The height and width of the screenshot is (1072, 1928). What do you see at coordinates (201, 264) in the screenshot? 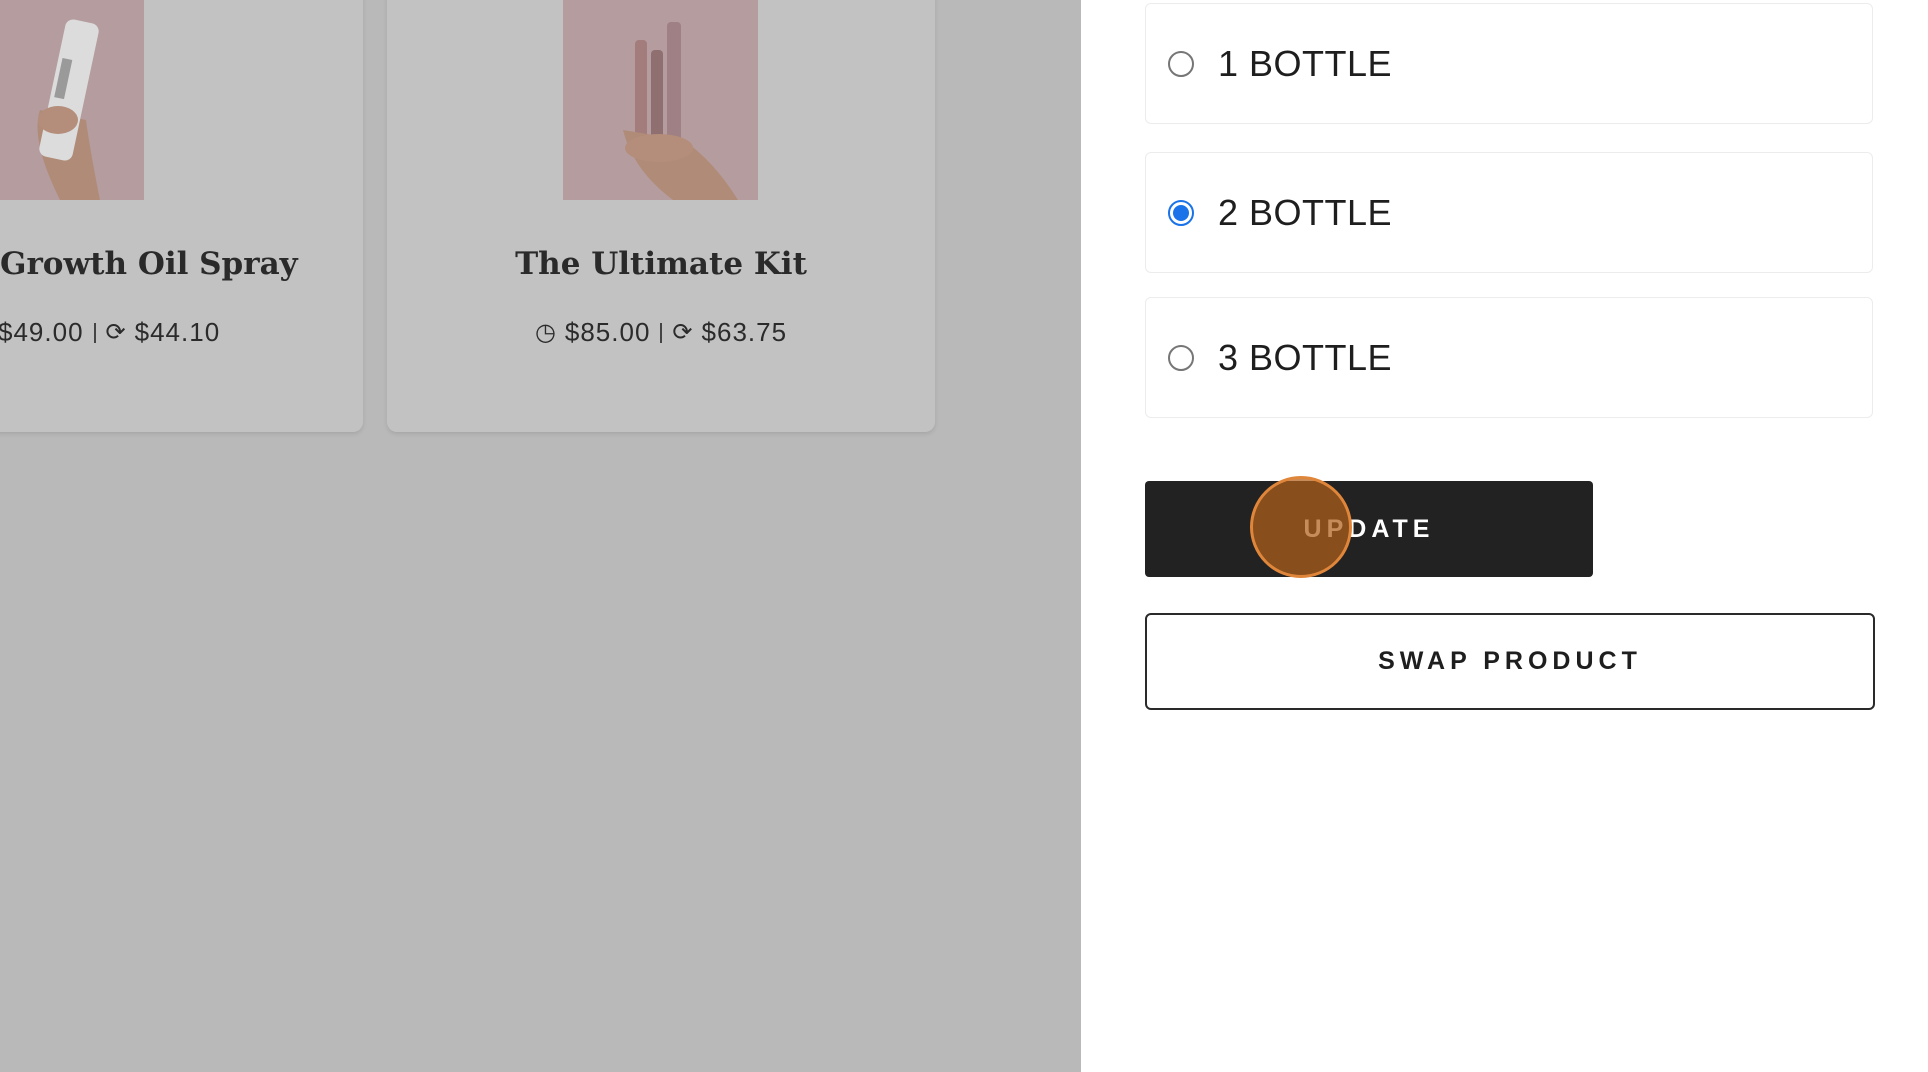
I see `product-title: Growth Oil Spray` at bounding box center [201, 264].